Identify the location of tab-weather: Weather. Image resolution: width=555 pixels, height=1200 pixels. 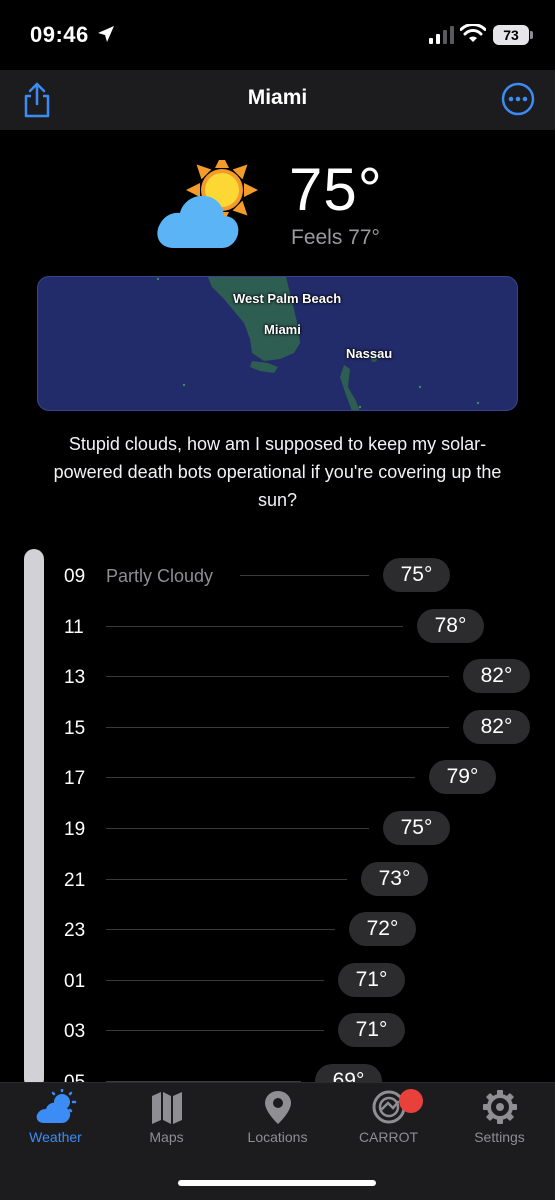
(55, 1124).